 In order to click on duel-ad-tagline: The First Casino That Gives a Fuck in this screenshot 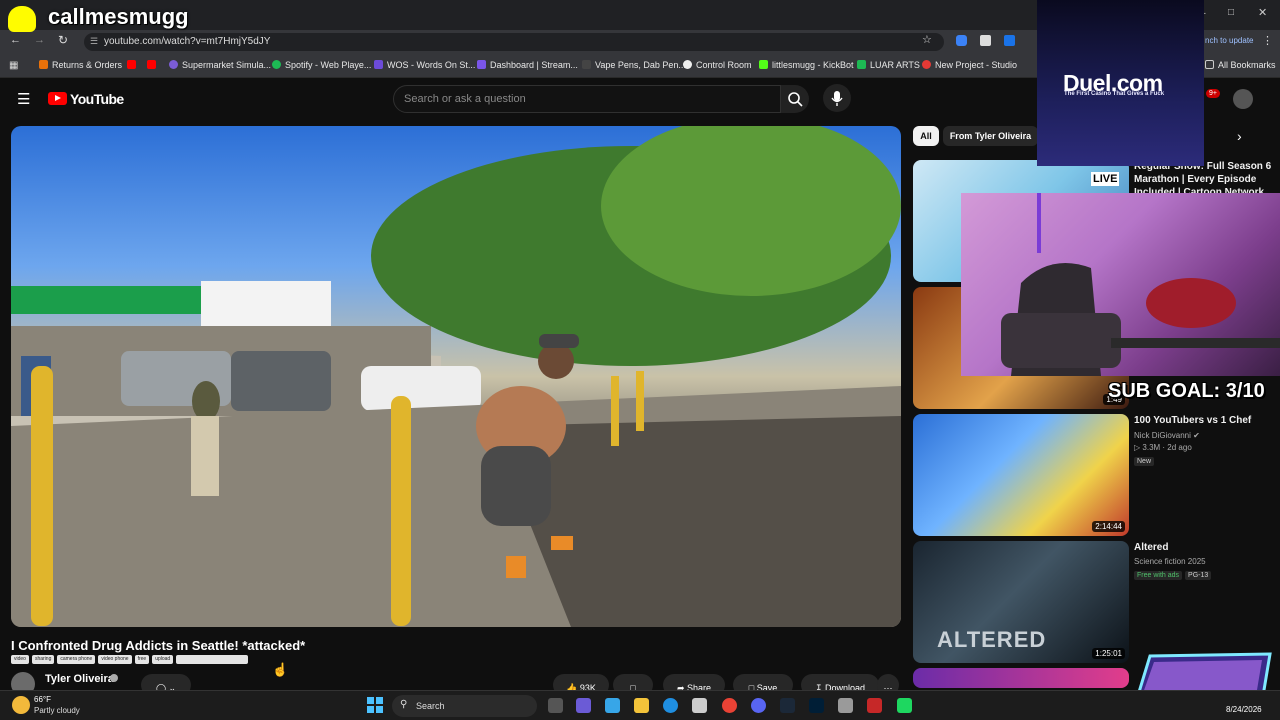, I will do `click(1114, 94)`.